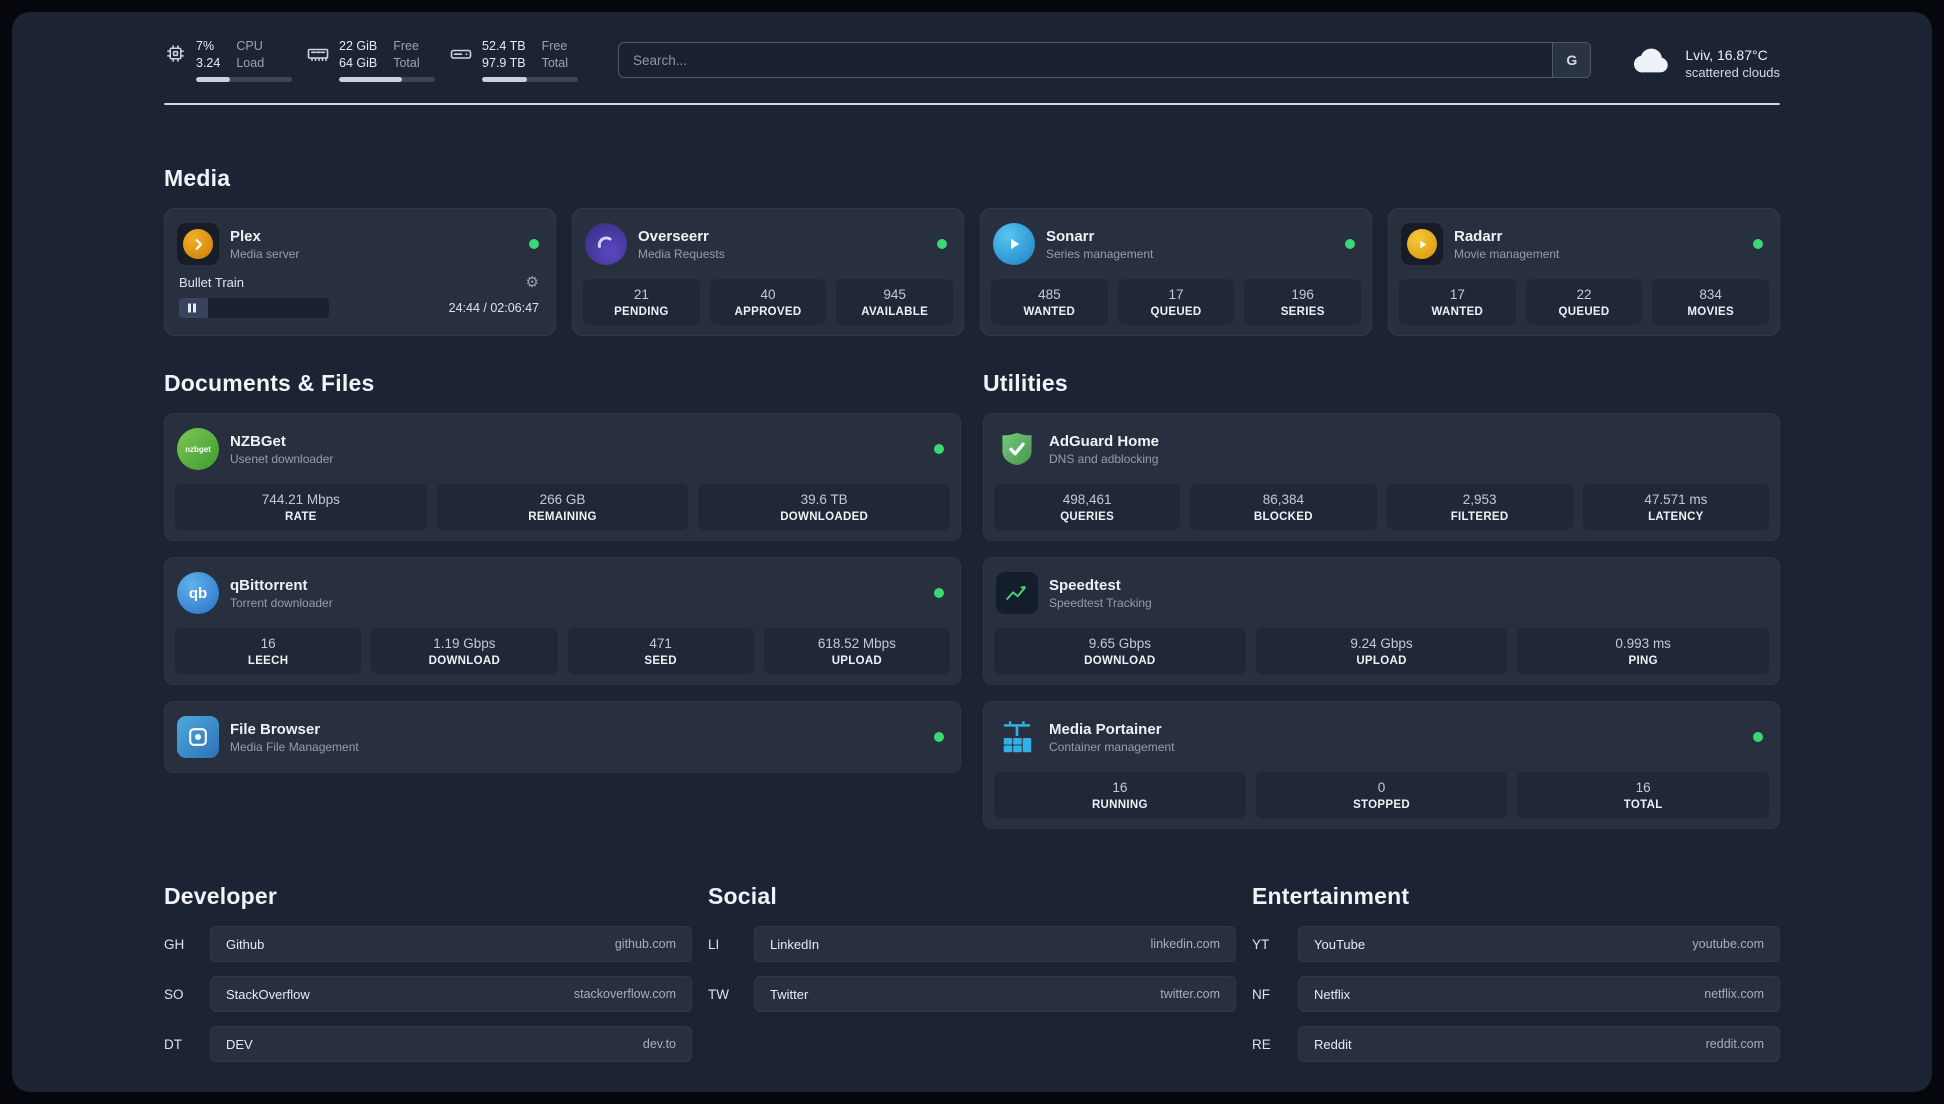  I want to click on bookmark-github: GH Github github.com, so click(428, 944).